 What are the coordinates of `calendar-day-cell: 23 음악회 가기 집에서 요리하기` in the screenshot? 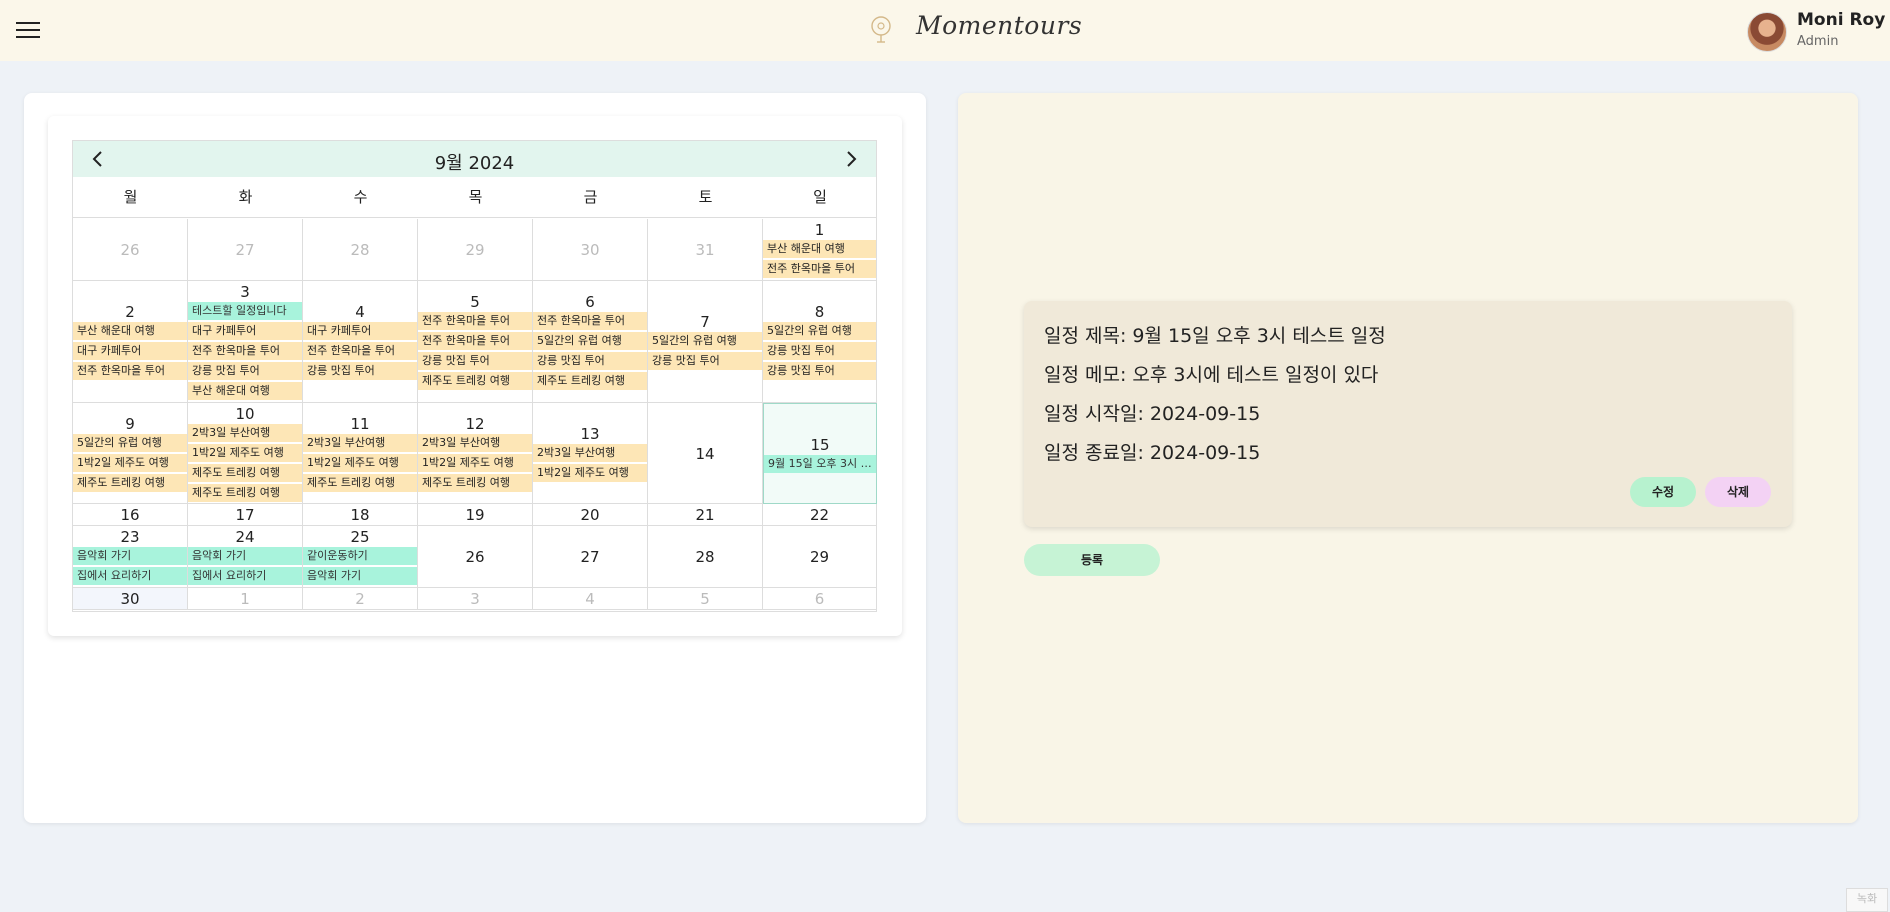 It's located at (130, 557).